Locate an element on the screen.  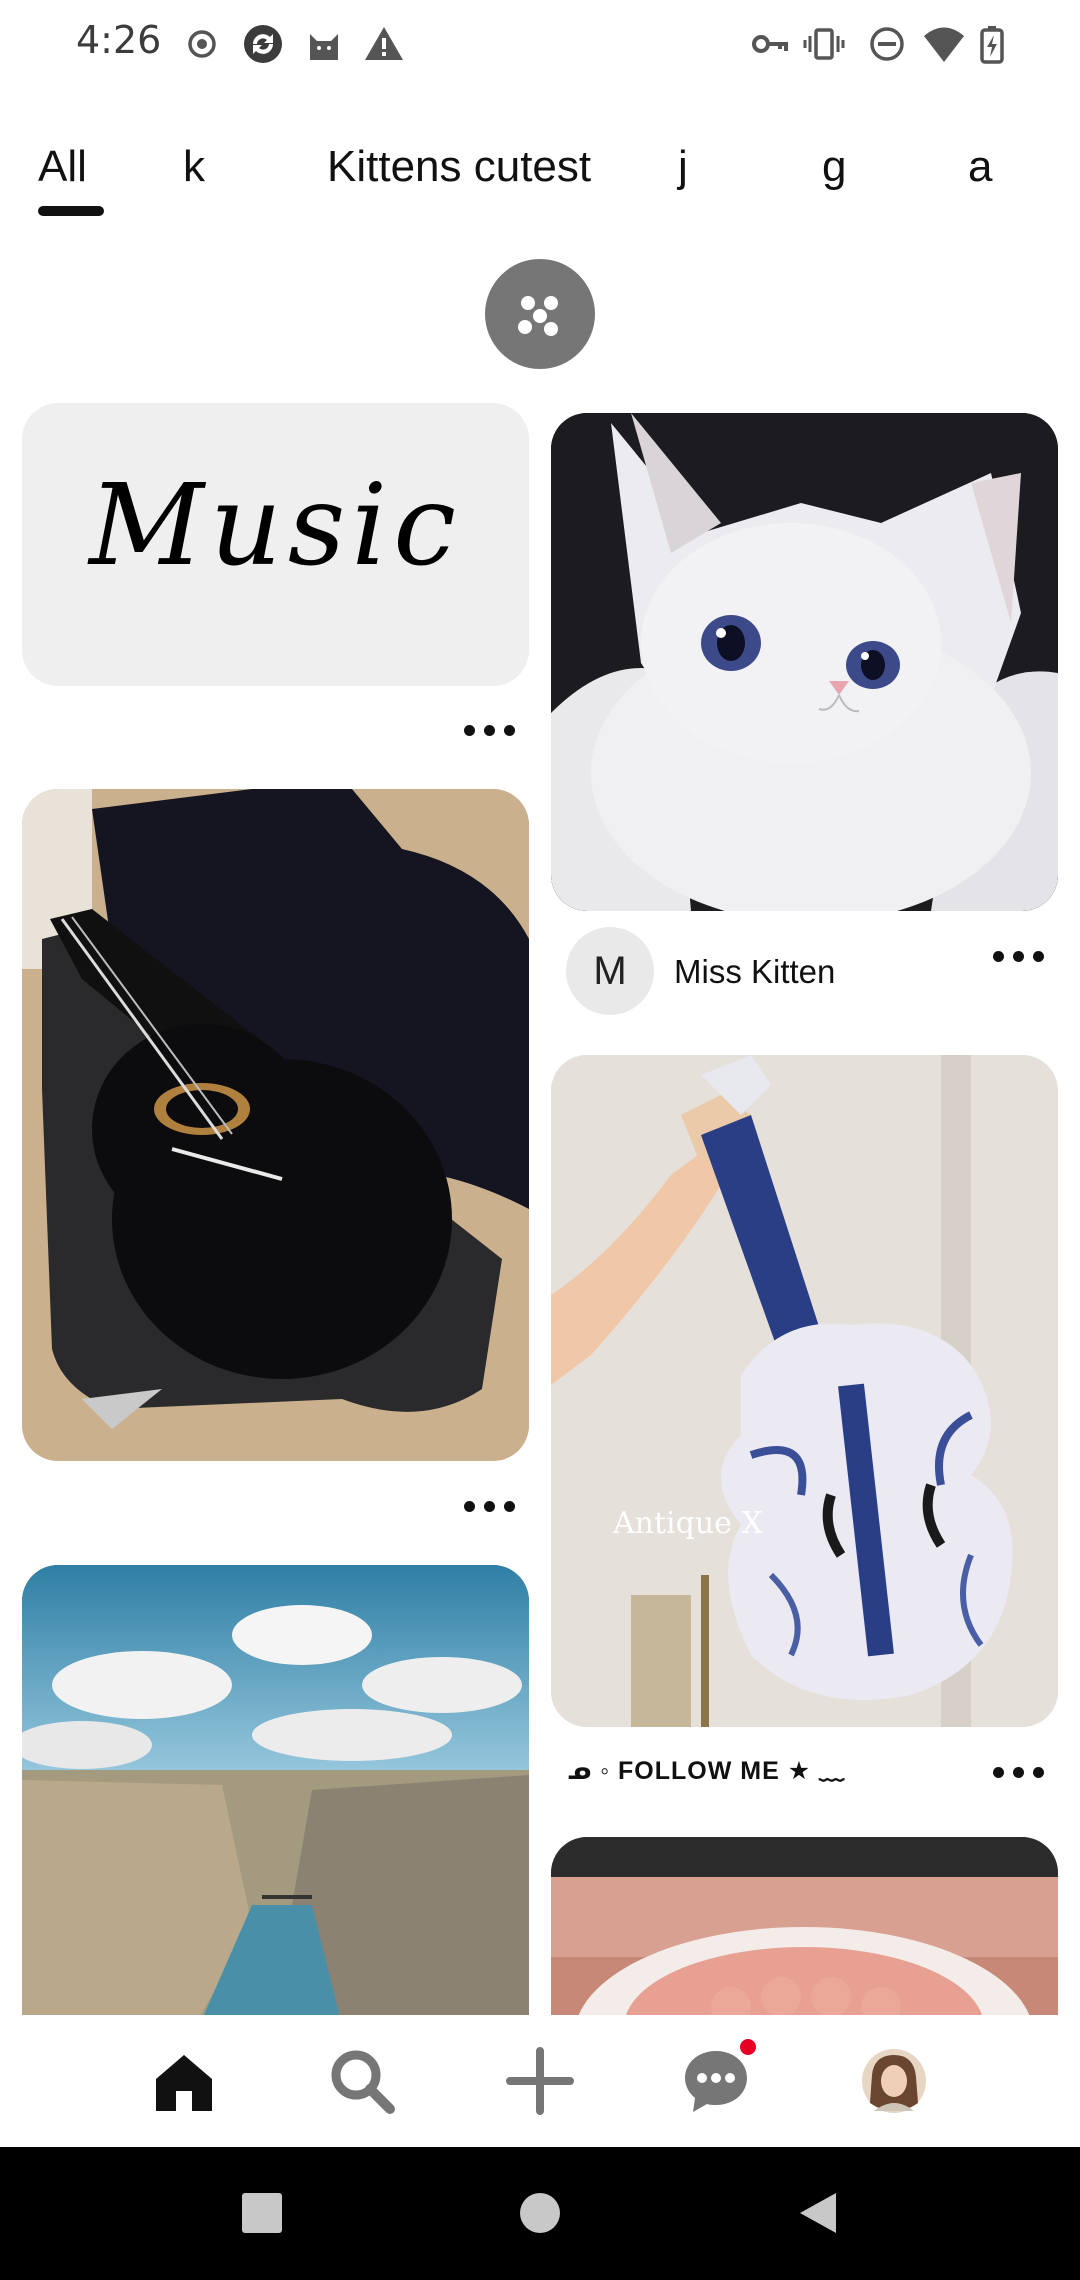
watermark-text: Antique X is located at coordinates (687, 1523).